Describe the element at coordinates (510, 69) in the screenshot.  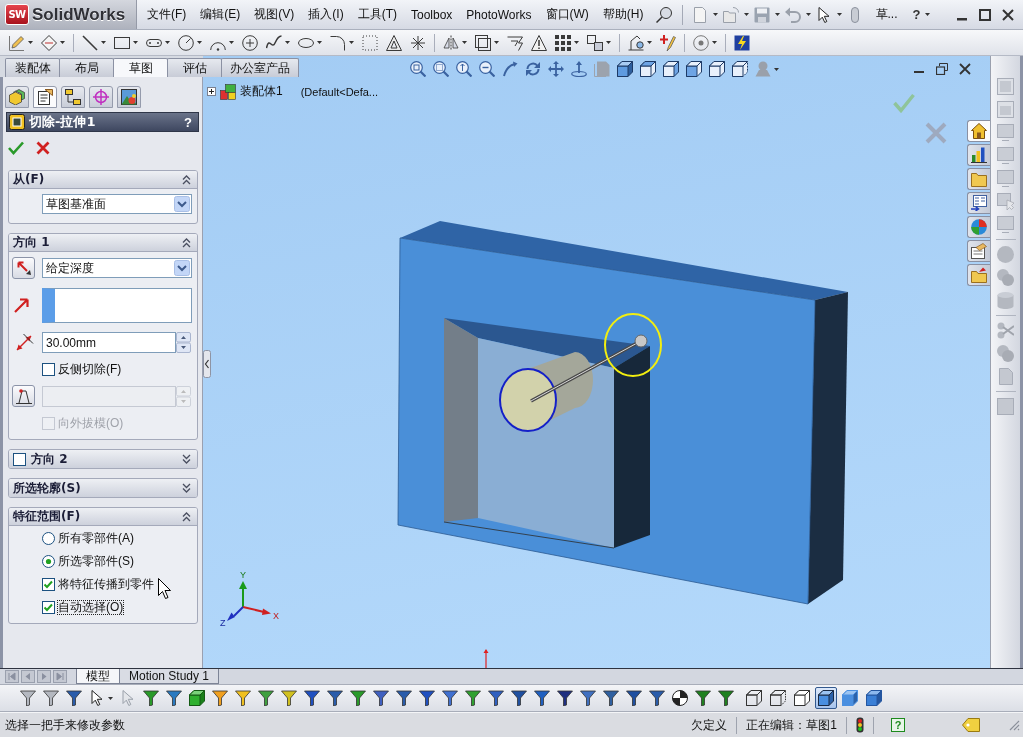
I see `curved-arrow-icon` at that location.